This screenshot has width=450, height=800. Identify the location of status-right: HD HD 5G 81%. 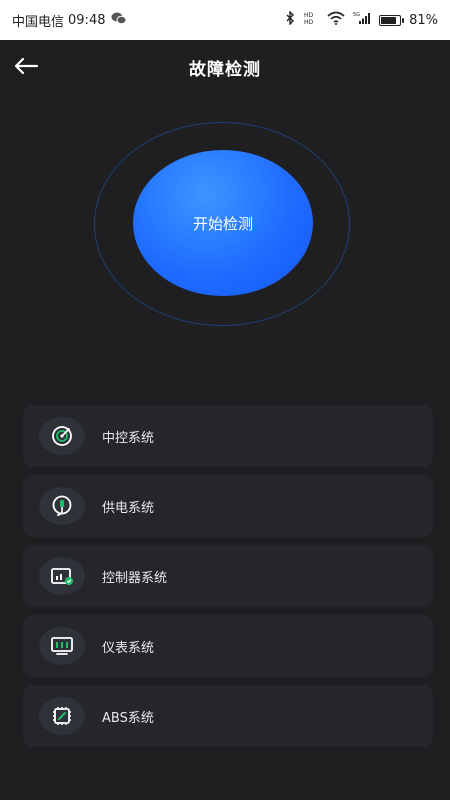
(361, 19).